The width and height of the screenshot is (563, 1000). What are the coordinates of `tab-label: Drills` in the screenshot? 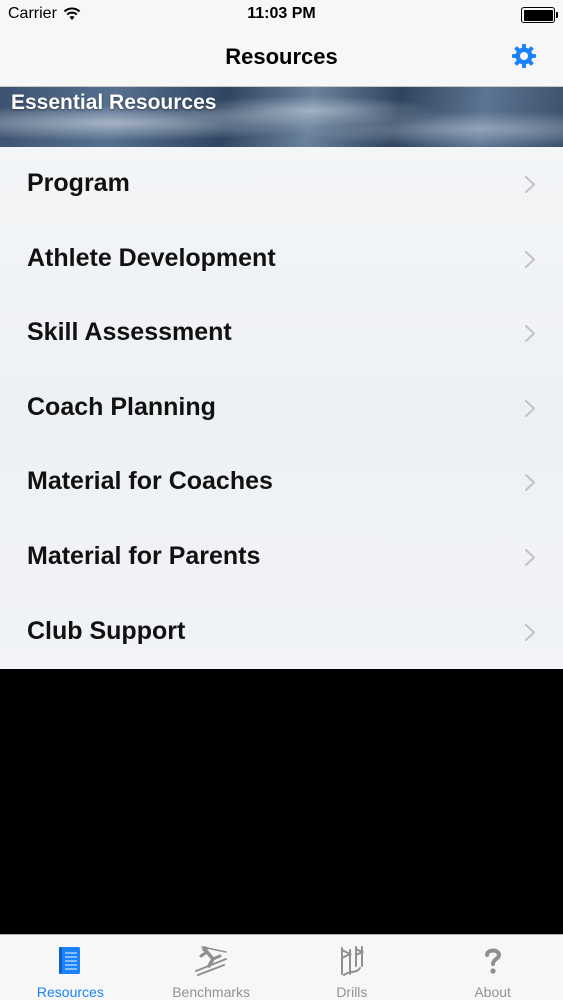 It's located at (352, 992).